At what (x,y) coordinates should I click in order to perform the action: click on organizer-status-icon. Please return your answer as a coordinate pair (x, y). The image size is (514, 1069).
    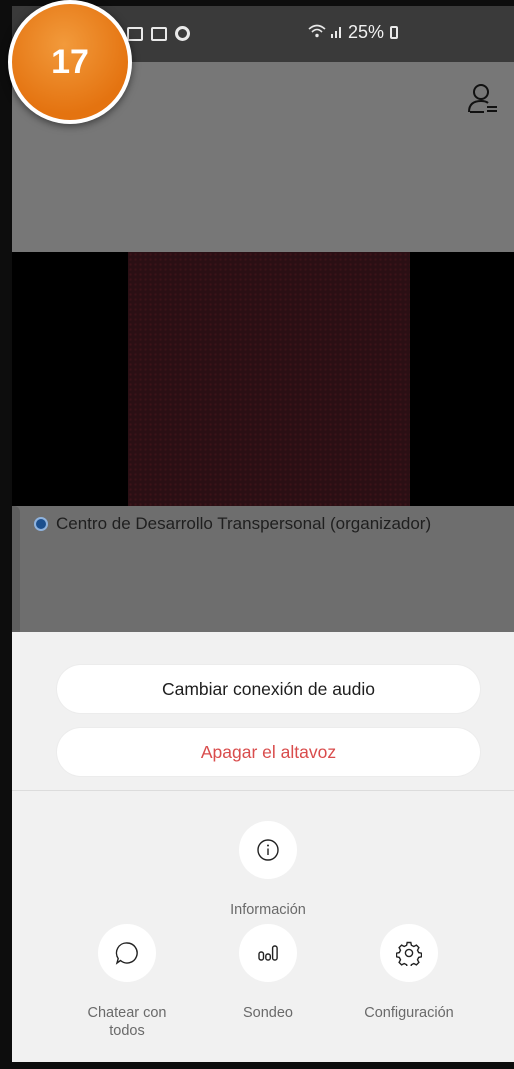
    Looking at the image, I should click on (41, 524).